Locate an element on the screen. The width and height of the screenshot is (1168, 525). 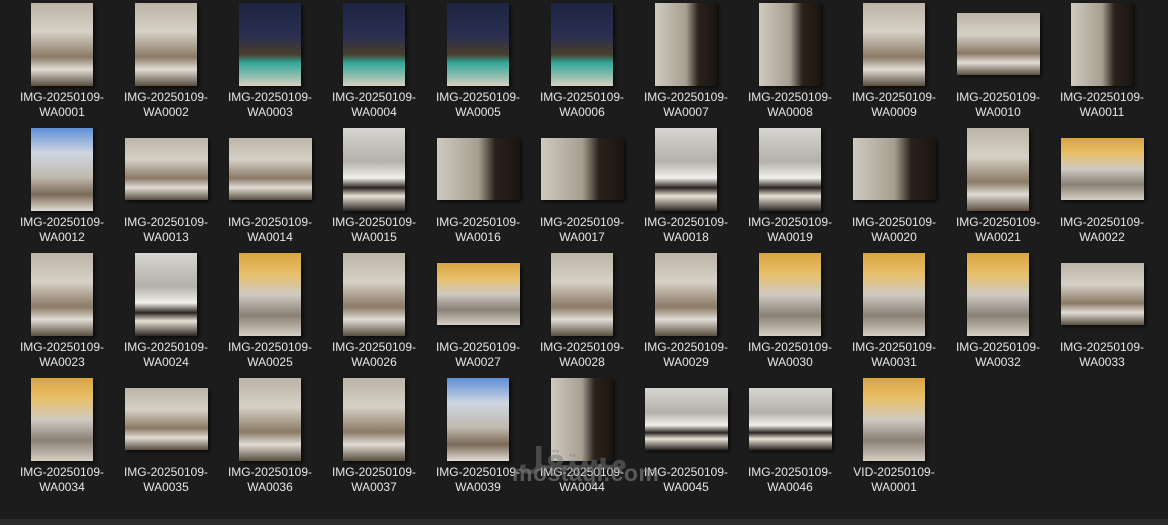
file-item: IMG-20250109-WA0022 is located at coordinates (1102, 187).